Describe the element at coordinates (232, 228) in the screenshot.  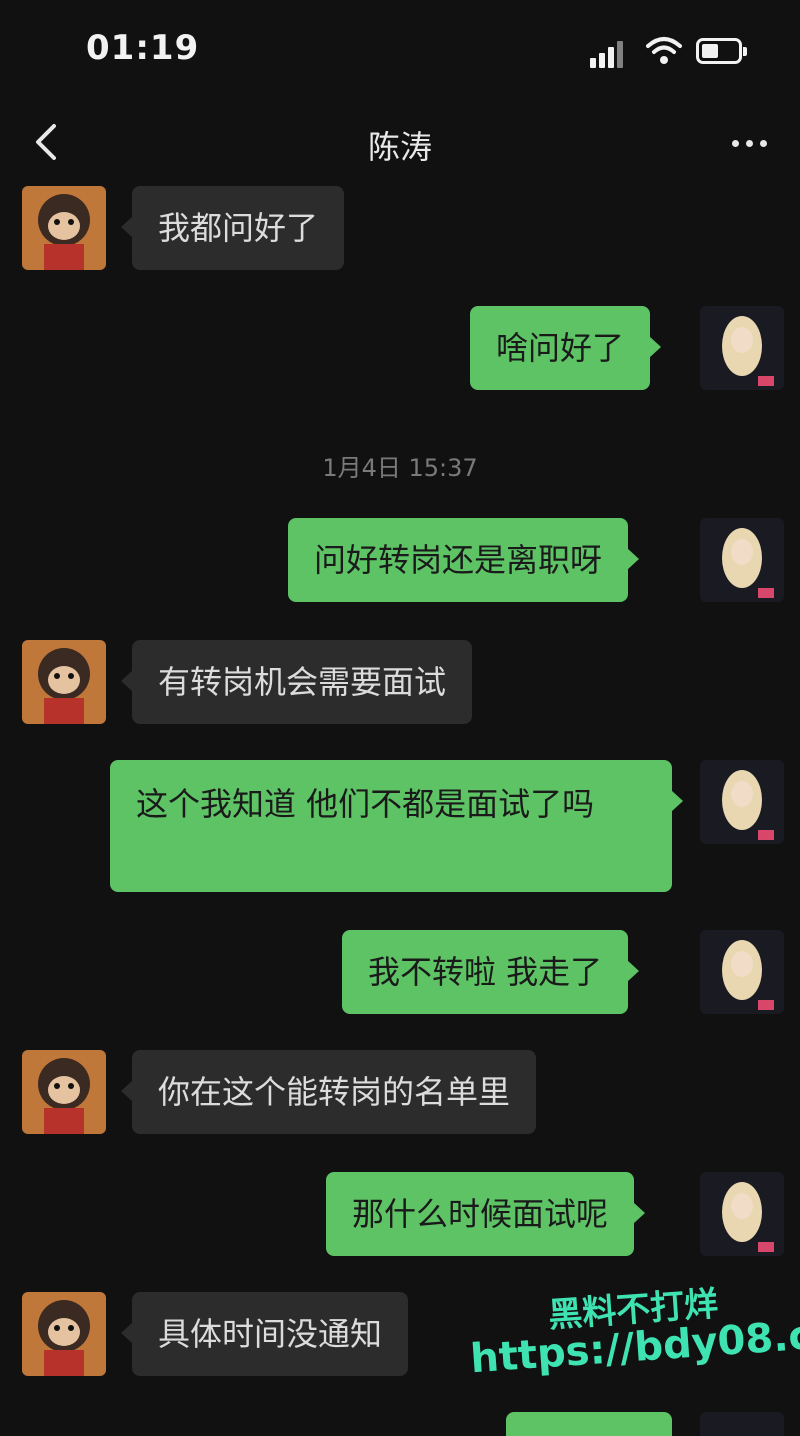
I see `message-bubble-incoming: 我都问好了` at that location.